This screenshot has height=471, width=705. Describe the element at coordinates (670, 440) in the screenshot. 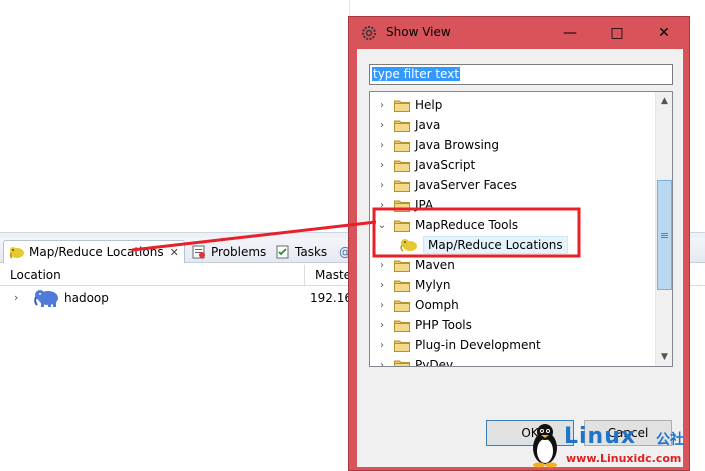

I see `watermark-brand-cn: 公社` at that location.